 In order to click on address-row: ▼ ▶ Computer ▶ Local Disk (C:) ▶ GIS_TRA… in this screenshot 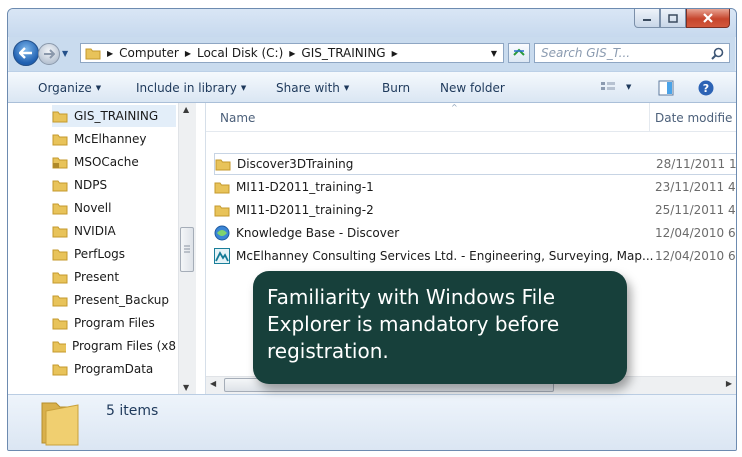, I will do `click(372, 53)`.